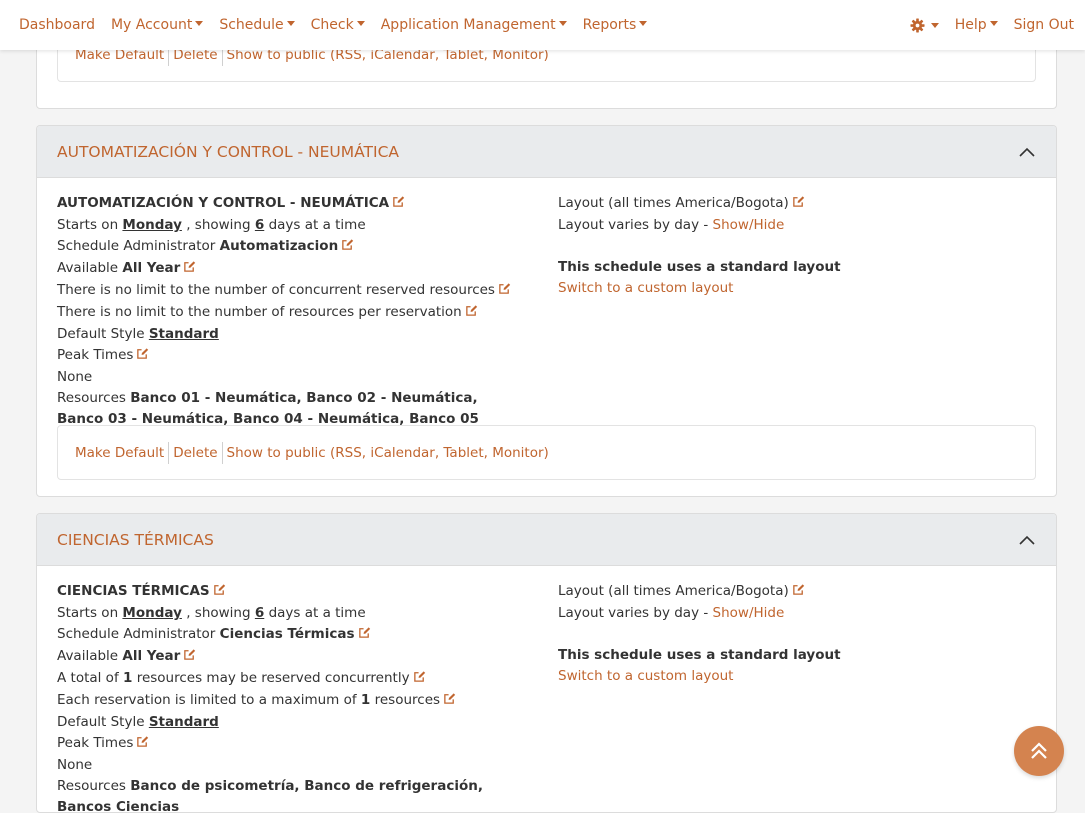 The height and width of the screenshot is (813, 1085). Describe the element at coordinates (970, 25) in the screenshot. I see `nav-help-label: Help` at that location.